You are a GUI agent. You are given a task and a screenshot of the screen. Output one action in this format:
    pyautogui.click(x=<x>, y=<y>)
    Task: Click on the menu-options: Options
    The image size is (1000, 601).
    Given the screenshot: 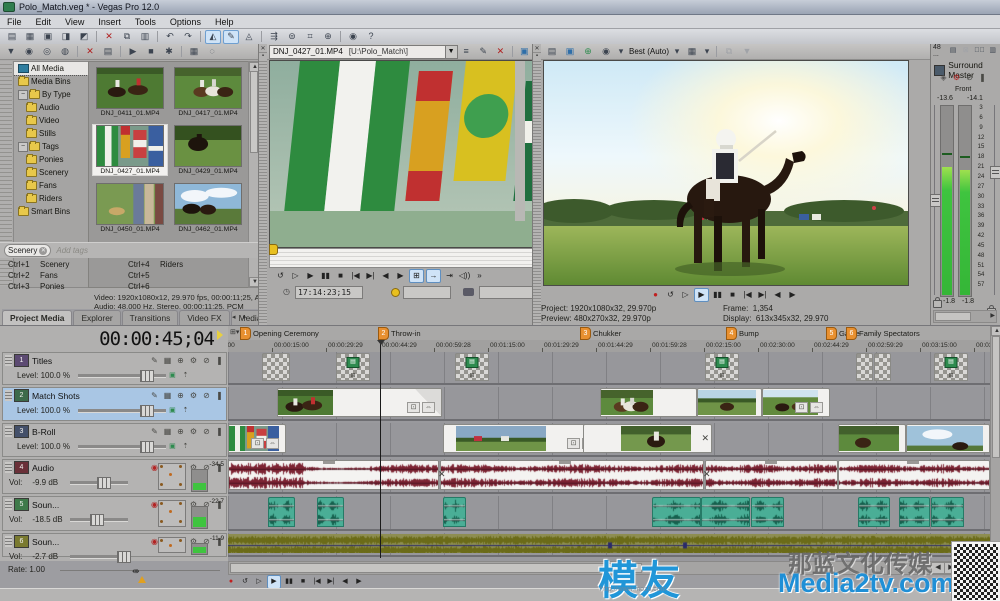 What is the action you would take?
    pyautogui.click(x=185, y=22)
    